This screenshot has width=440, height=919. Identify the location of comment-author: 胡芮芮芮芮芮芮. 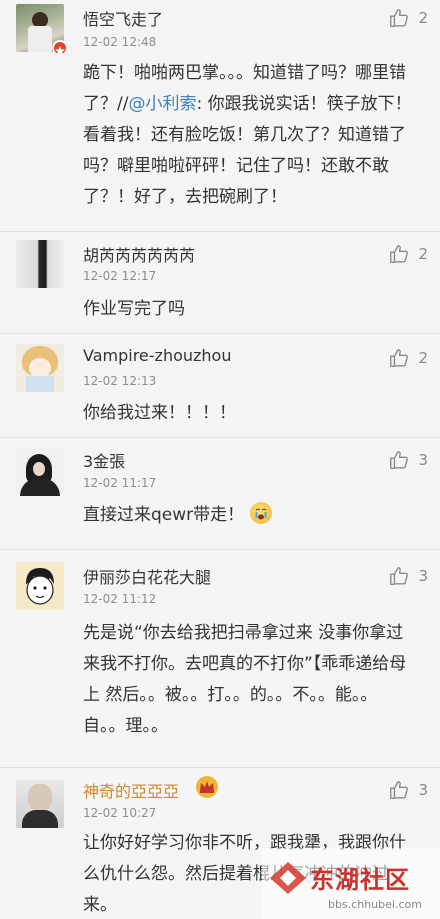
(139, 254).